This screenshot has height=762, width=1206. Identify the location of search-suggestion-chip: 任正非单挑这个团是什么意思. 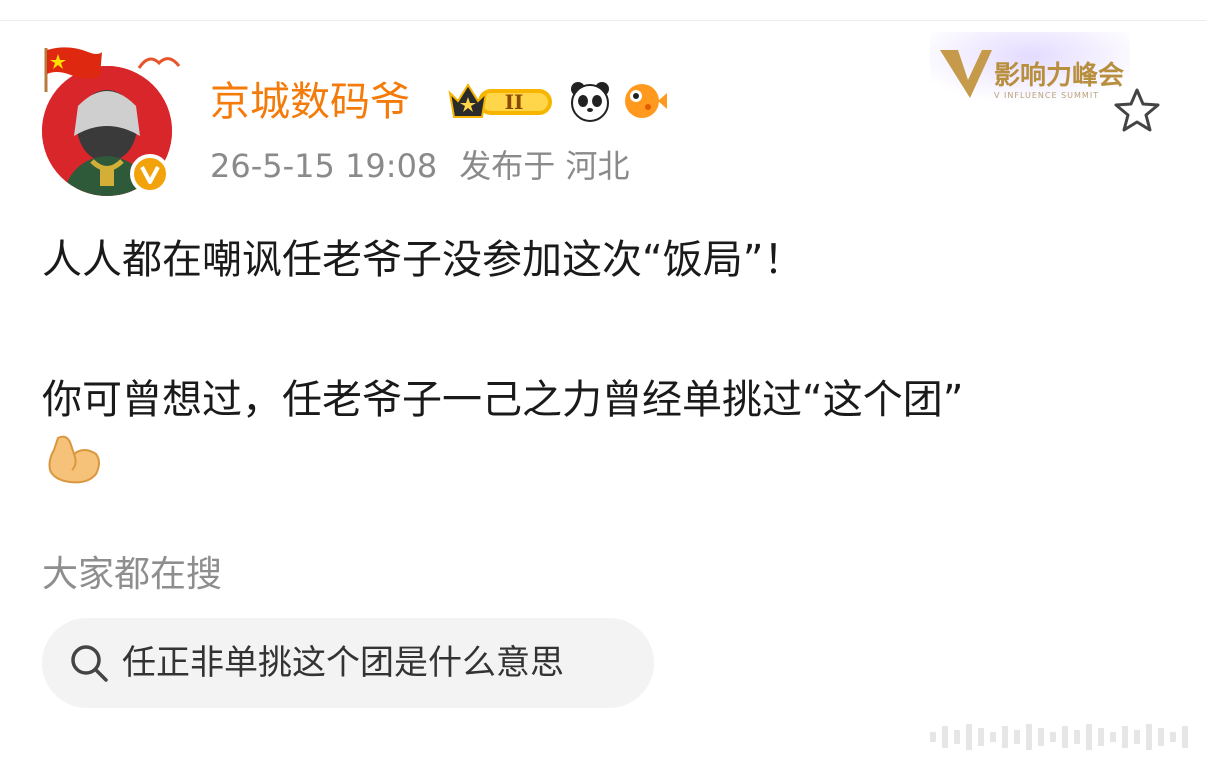
(348, 663).